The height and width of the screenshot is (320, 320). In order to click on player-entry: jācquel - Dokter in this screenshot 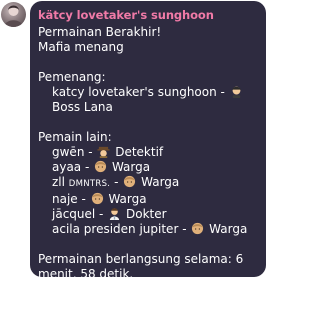, I will do `click(148, 214)`.